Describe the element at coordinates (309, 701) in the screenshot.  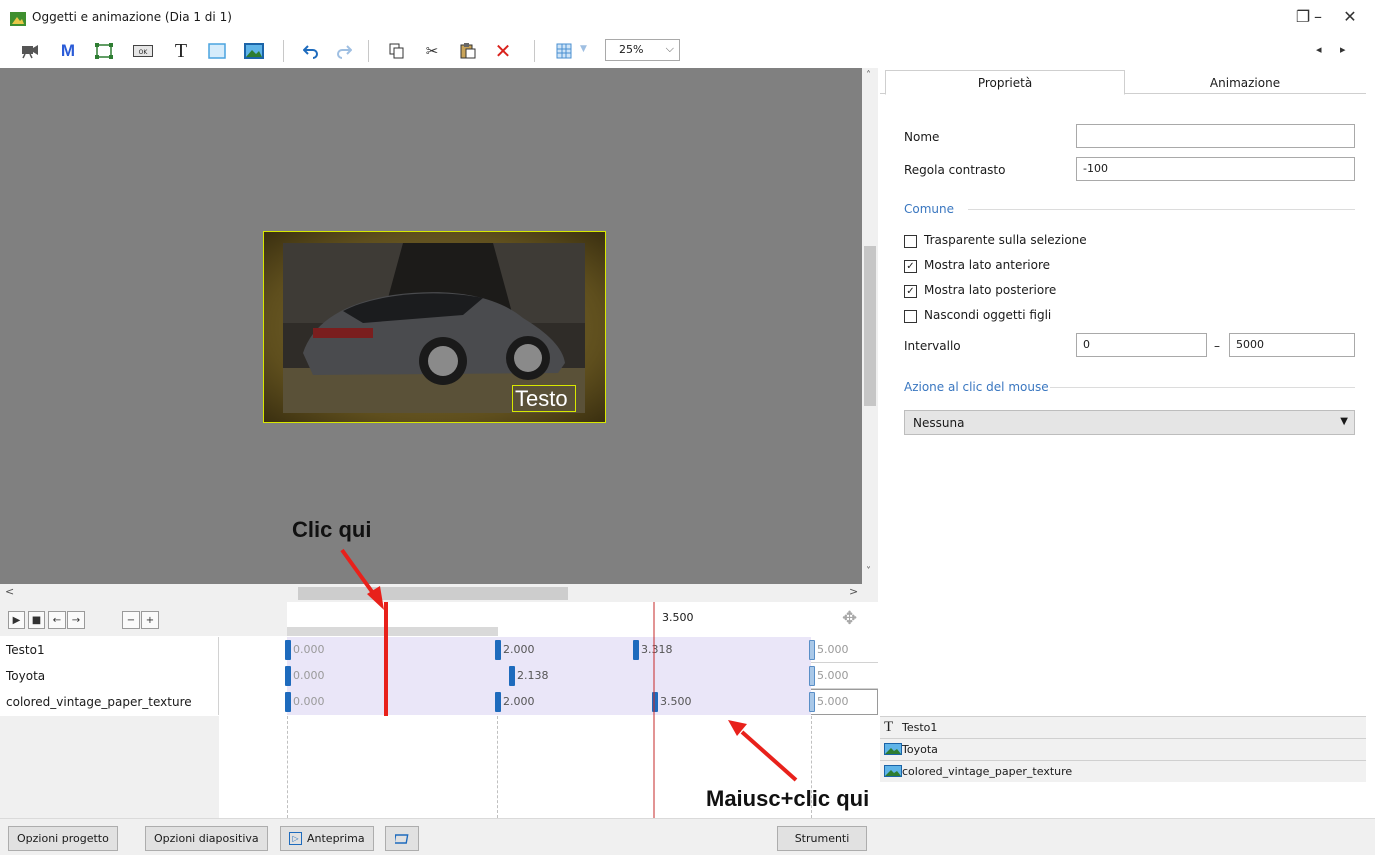
I see `keyframe-time-label: 0.000` at that location.